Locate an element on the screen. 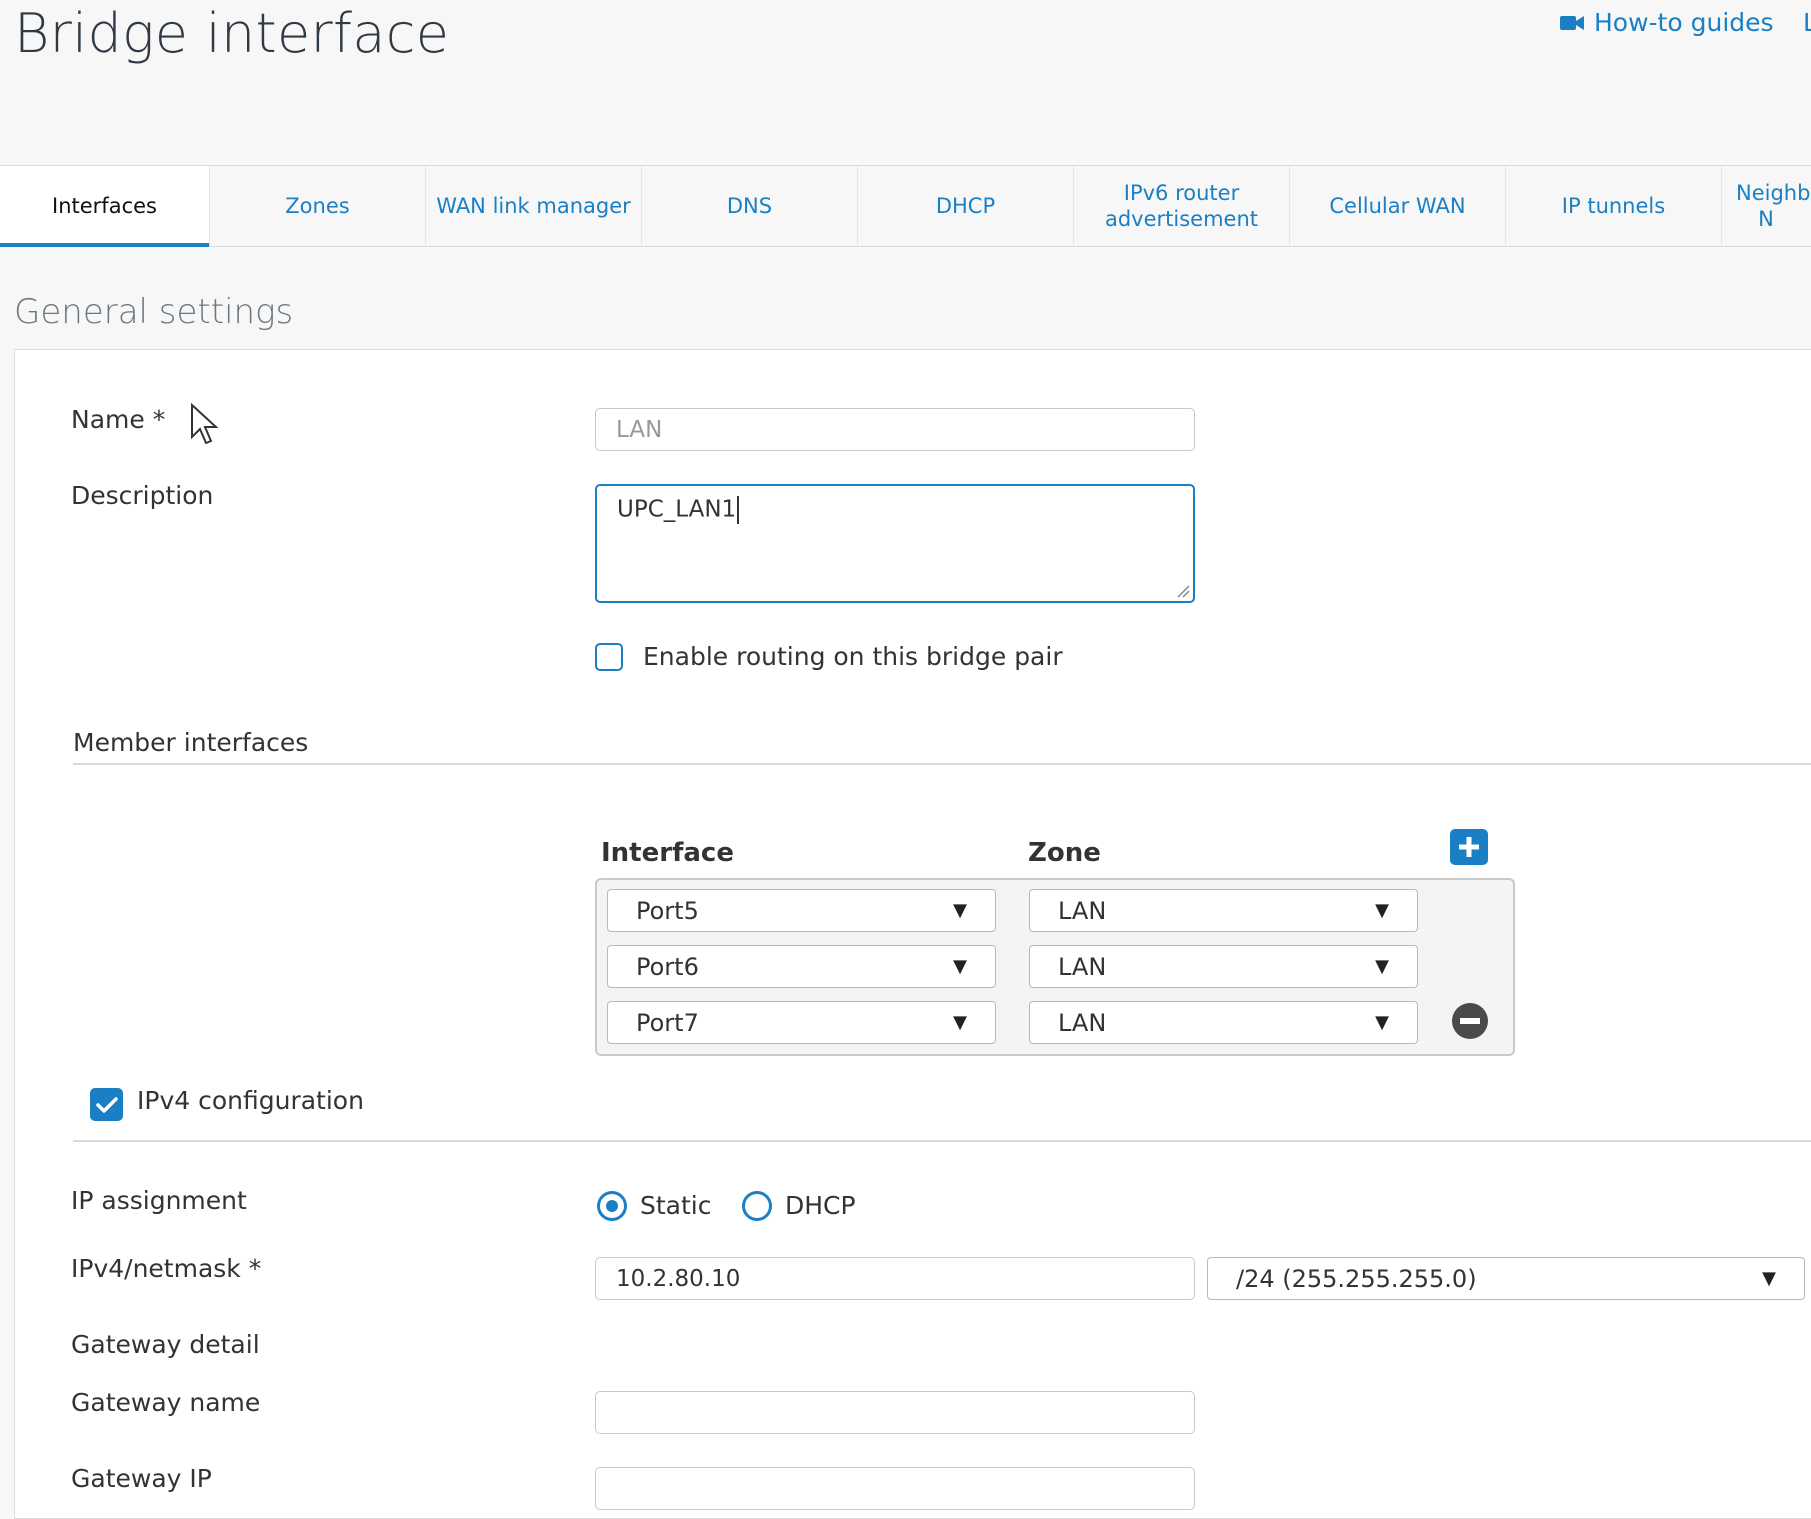 This screenshot has height=1519, width=1811. add-member-button is located at coordinates (1469, 847).